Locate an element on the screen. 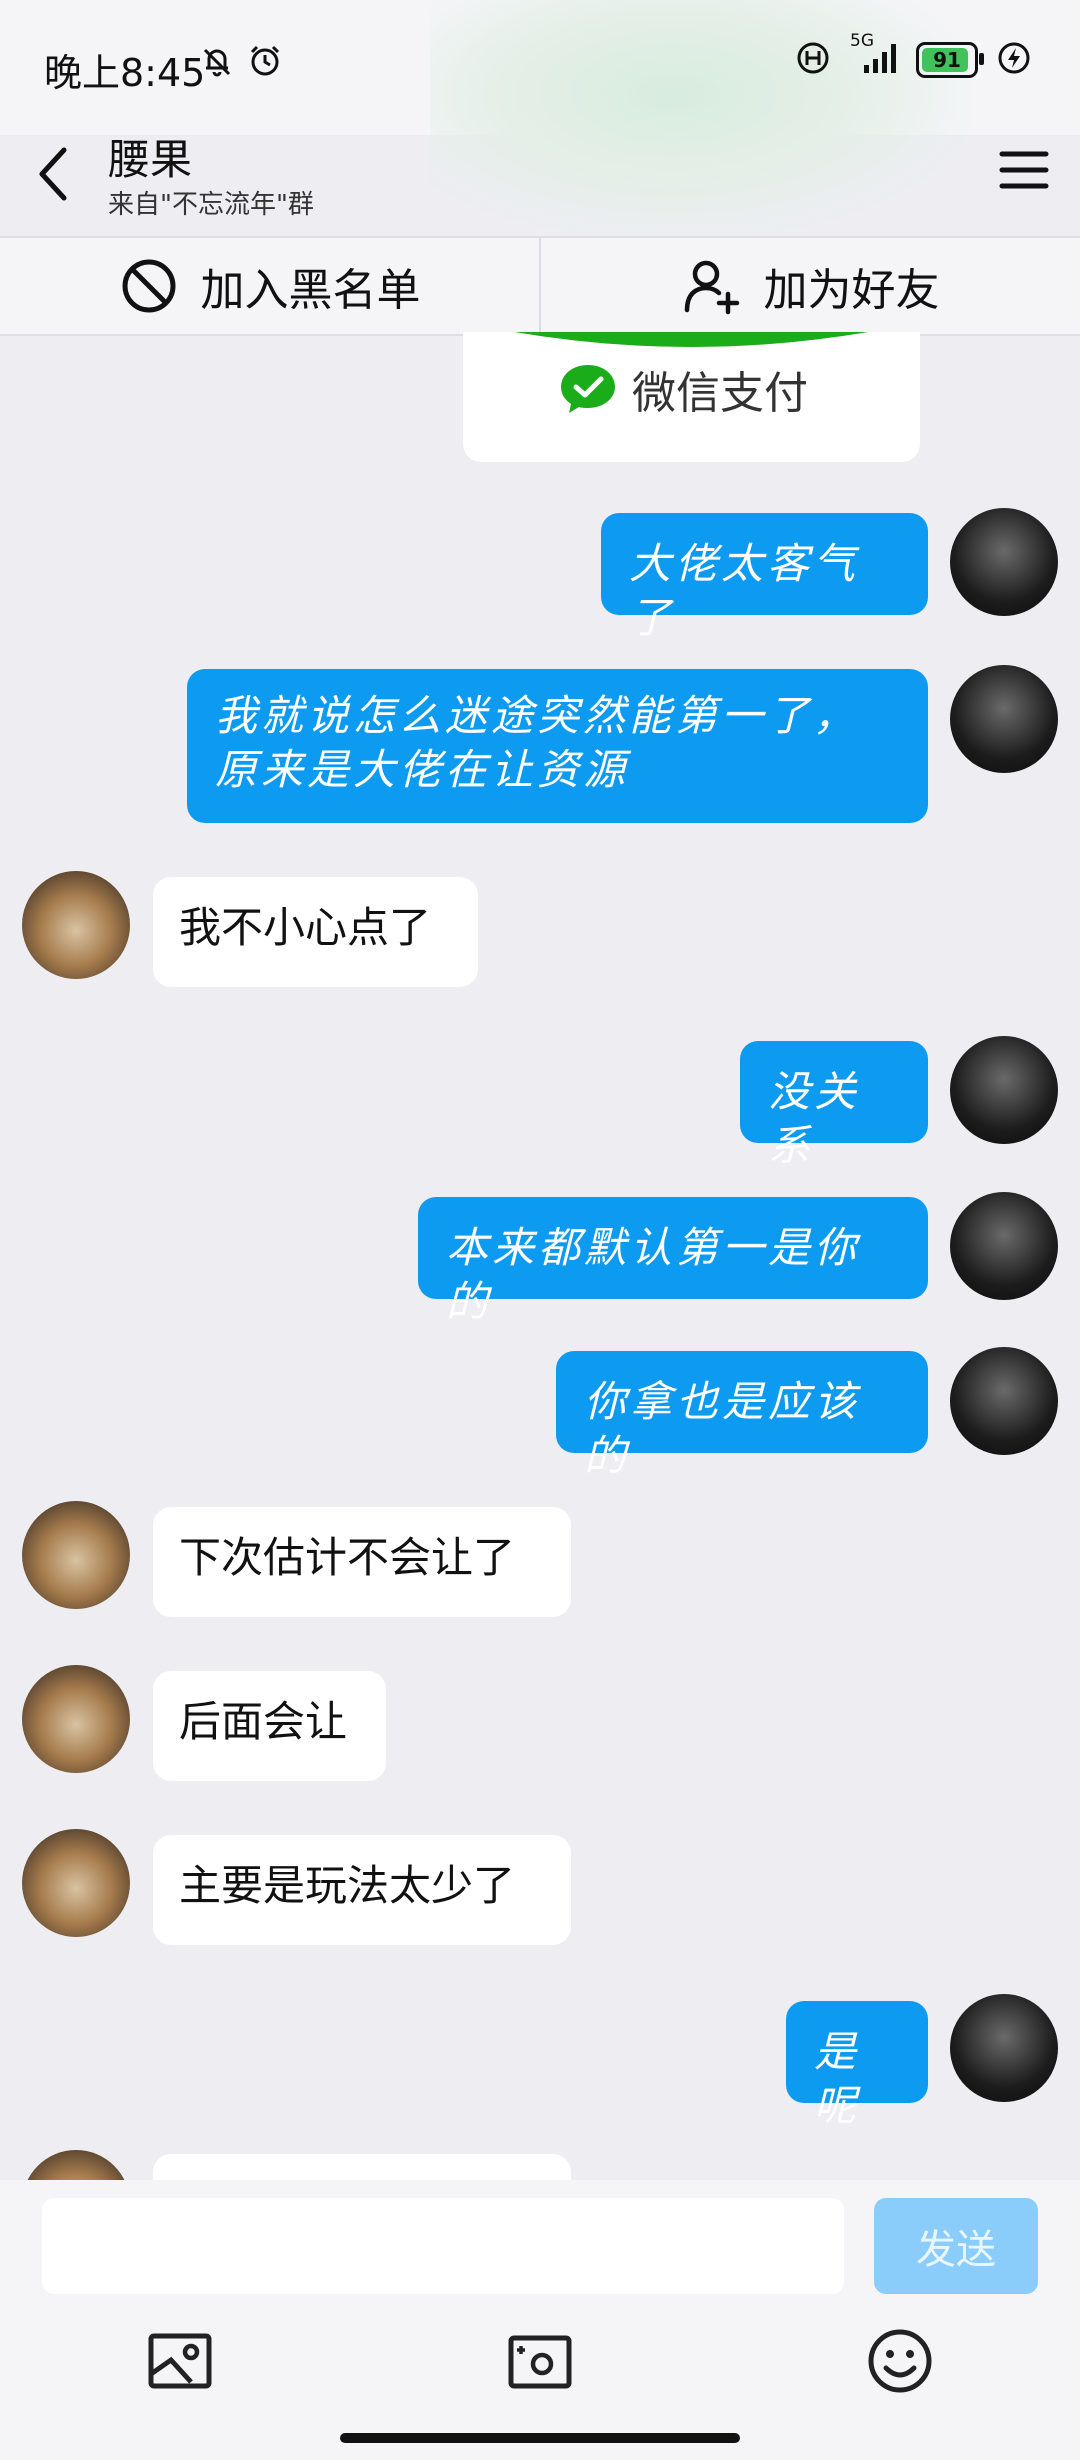  qr-card-top is located at coordinates (691, 339).